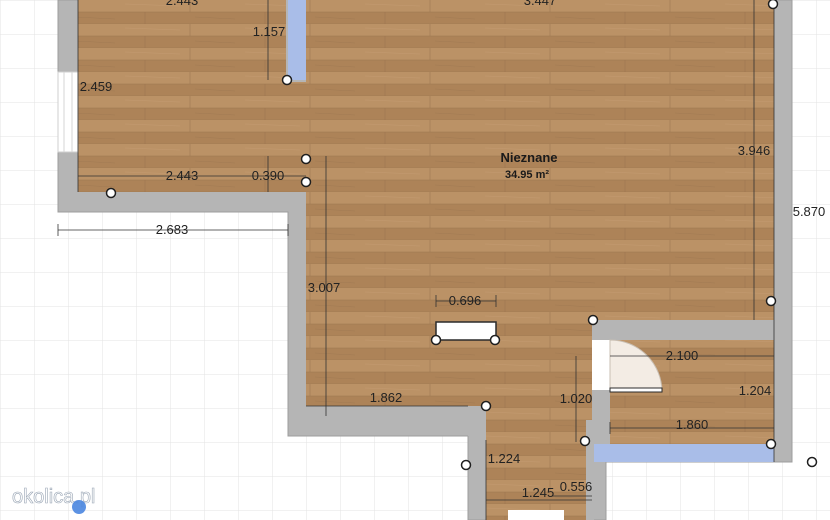 This screenshot has width=830, height=520. I want to click on dim-right-height: 3.946, so click(754, 150).